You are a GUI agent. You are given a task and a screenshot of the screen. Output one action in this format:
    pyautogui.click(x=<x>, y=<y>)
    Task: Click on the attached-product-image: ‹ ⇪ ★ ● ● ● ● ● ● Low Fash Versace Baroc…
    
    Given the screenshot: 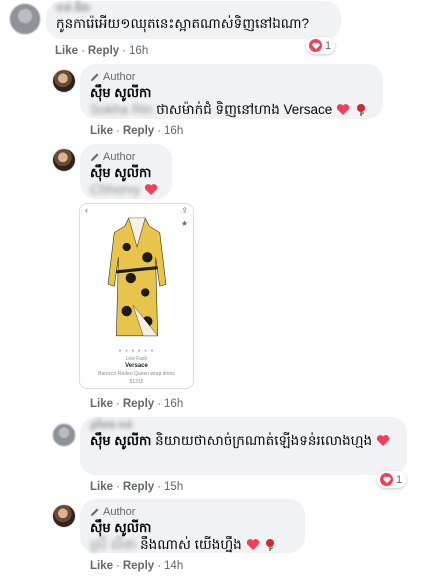 What is the action you would take?
    pyautogui.click(x=136, y=296)
    